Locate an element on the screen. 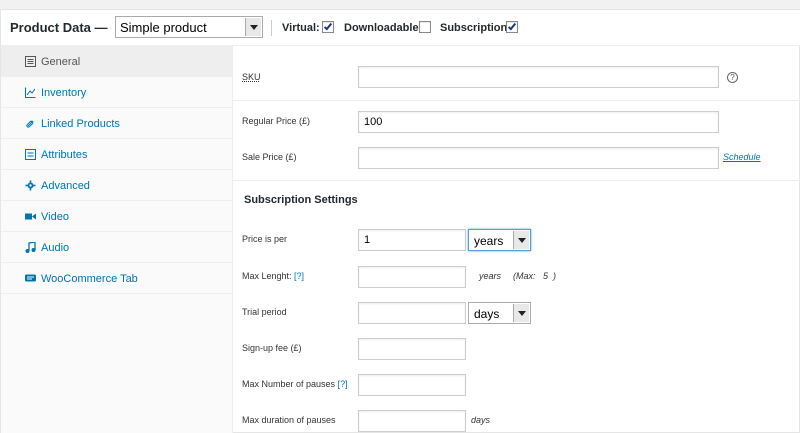  sku-label: SKU is located at coordinates (251, 77).